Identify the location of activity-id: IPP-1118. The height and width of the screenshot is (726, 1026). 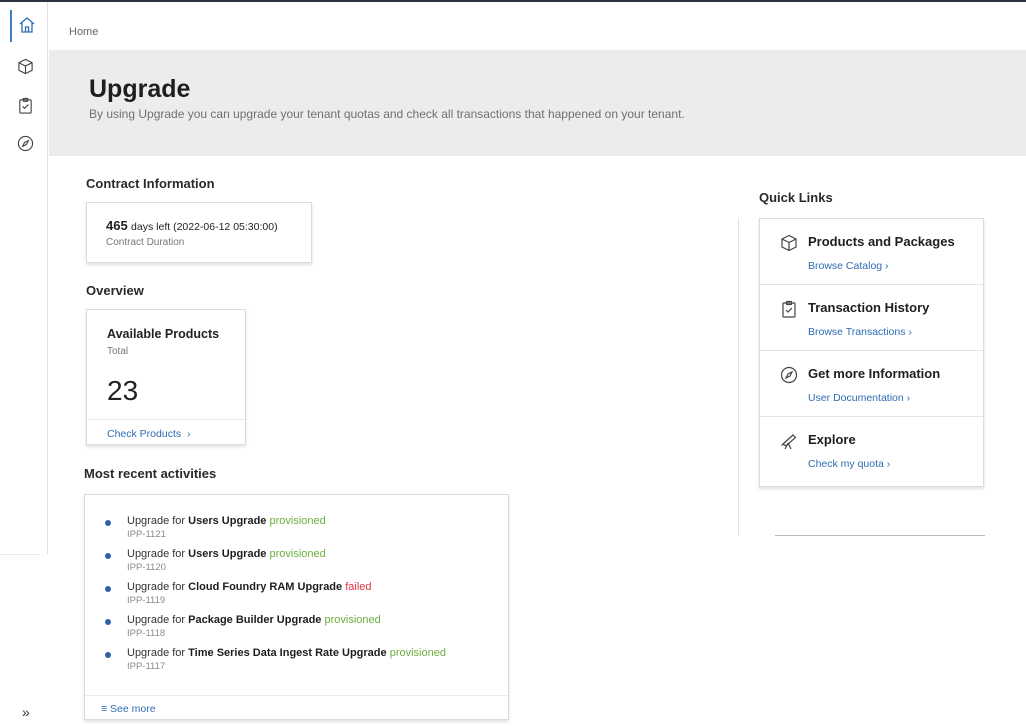
(146, 633).